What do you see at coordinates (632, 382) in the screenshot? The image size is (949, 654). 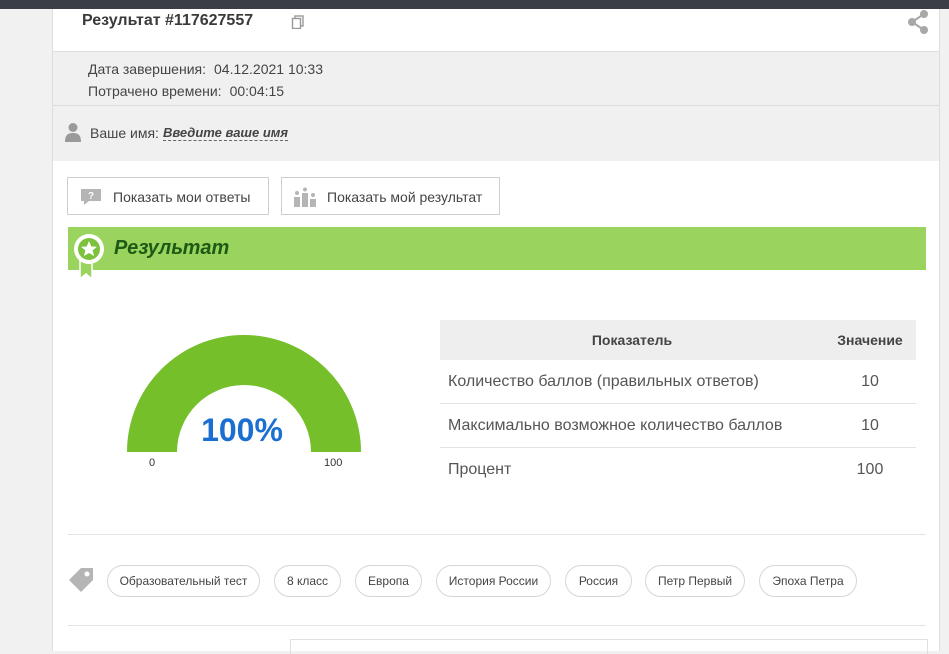 I see `table-cell-label: Количество баллов (правильных ответов)` at bounding box center [632, 382].